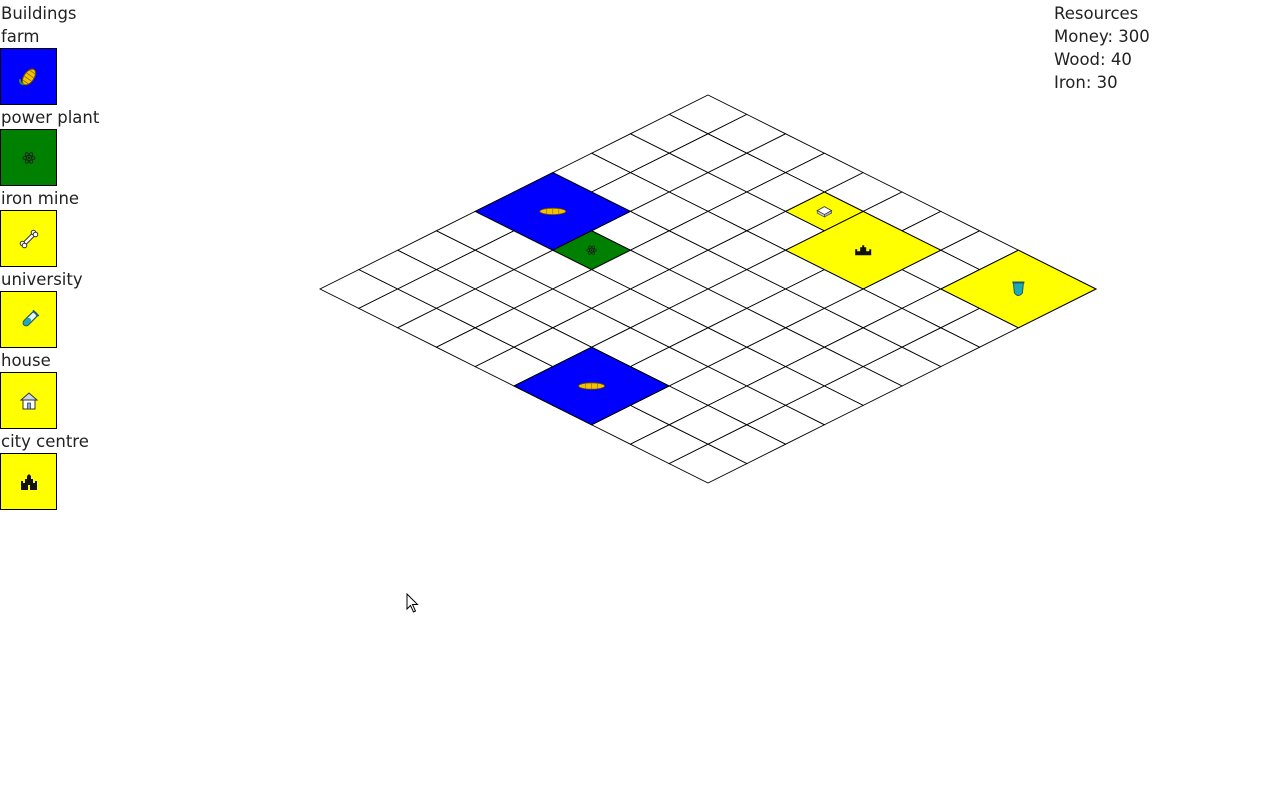 The width and height of the screenshot is (1264, 796). Describe the element at coordinates (39, 13) in the screenshot. I see `buildings-heading: Buildings` at that location.